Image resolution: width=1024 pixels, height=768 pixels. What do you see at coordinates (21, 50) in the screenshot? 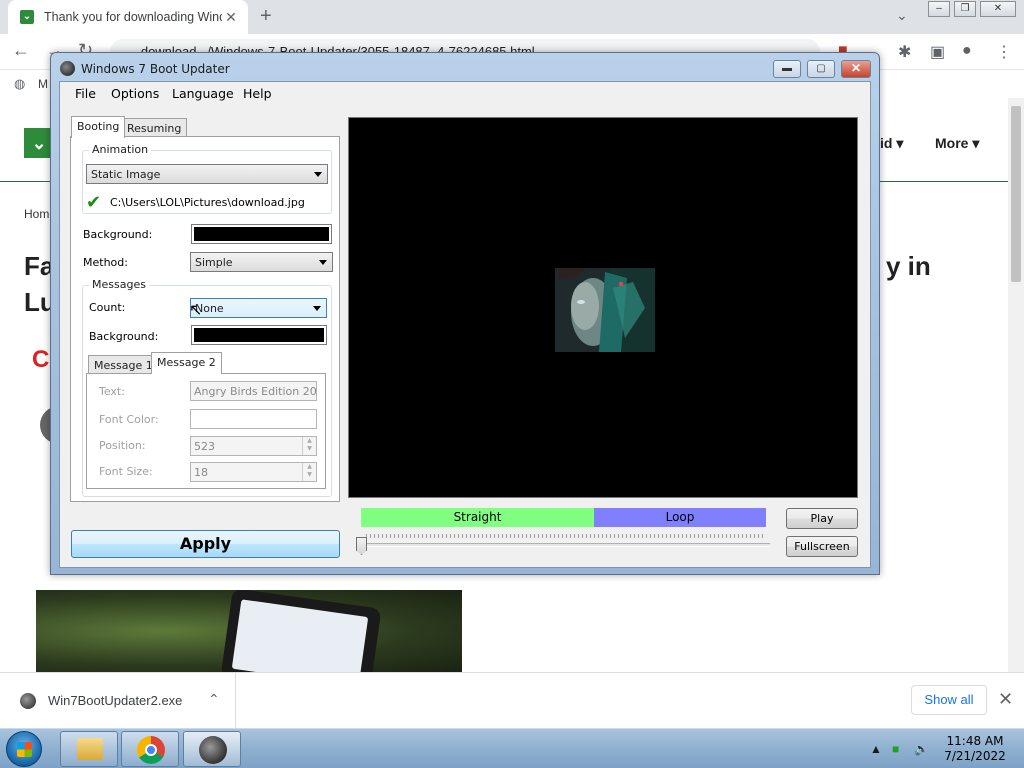
I see `back-icon: ←` at bounding box center [21, 50].